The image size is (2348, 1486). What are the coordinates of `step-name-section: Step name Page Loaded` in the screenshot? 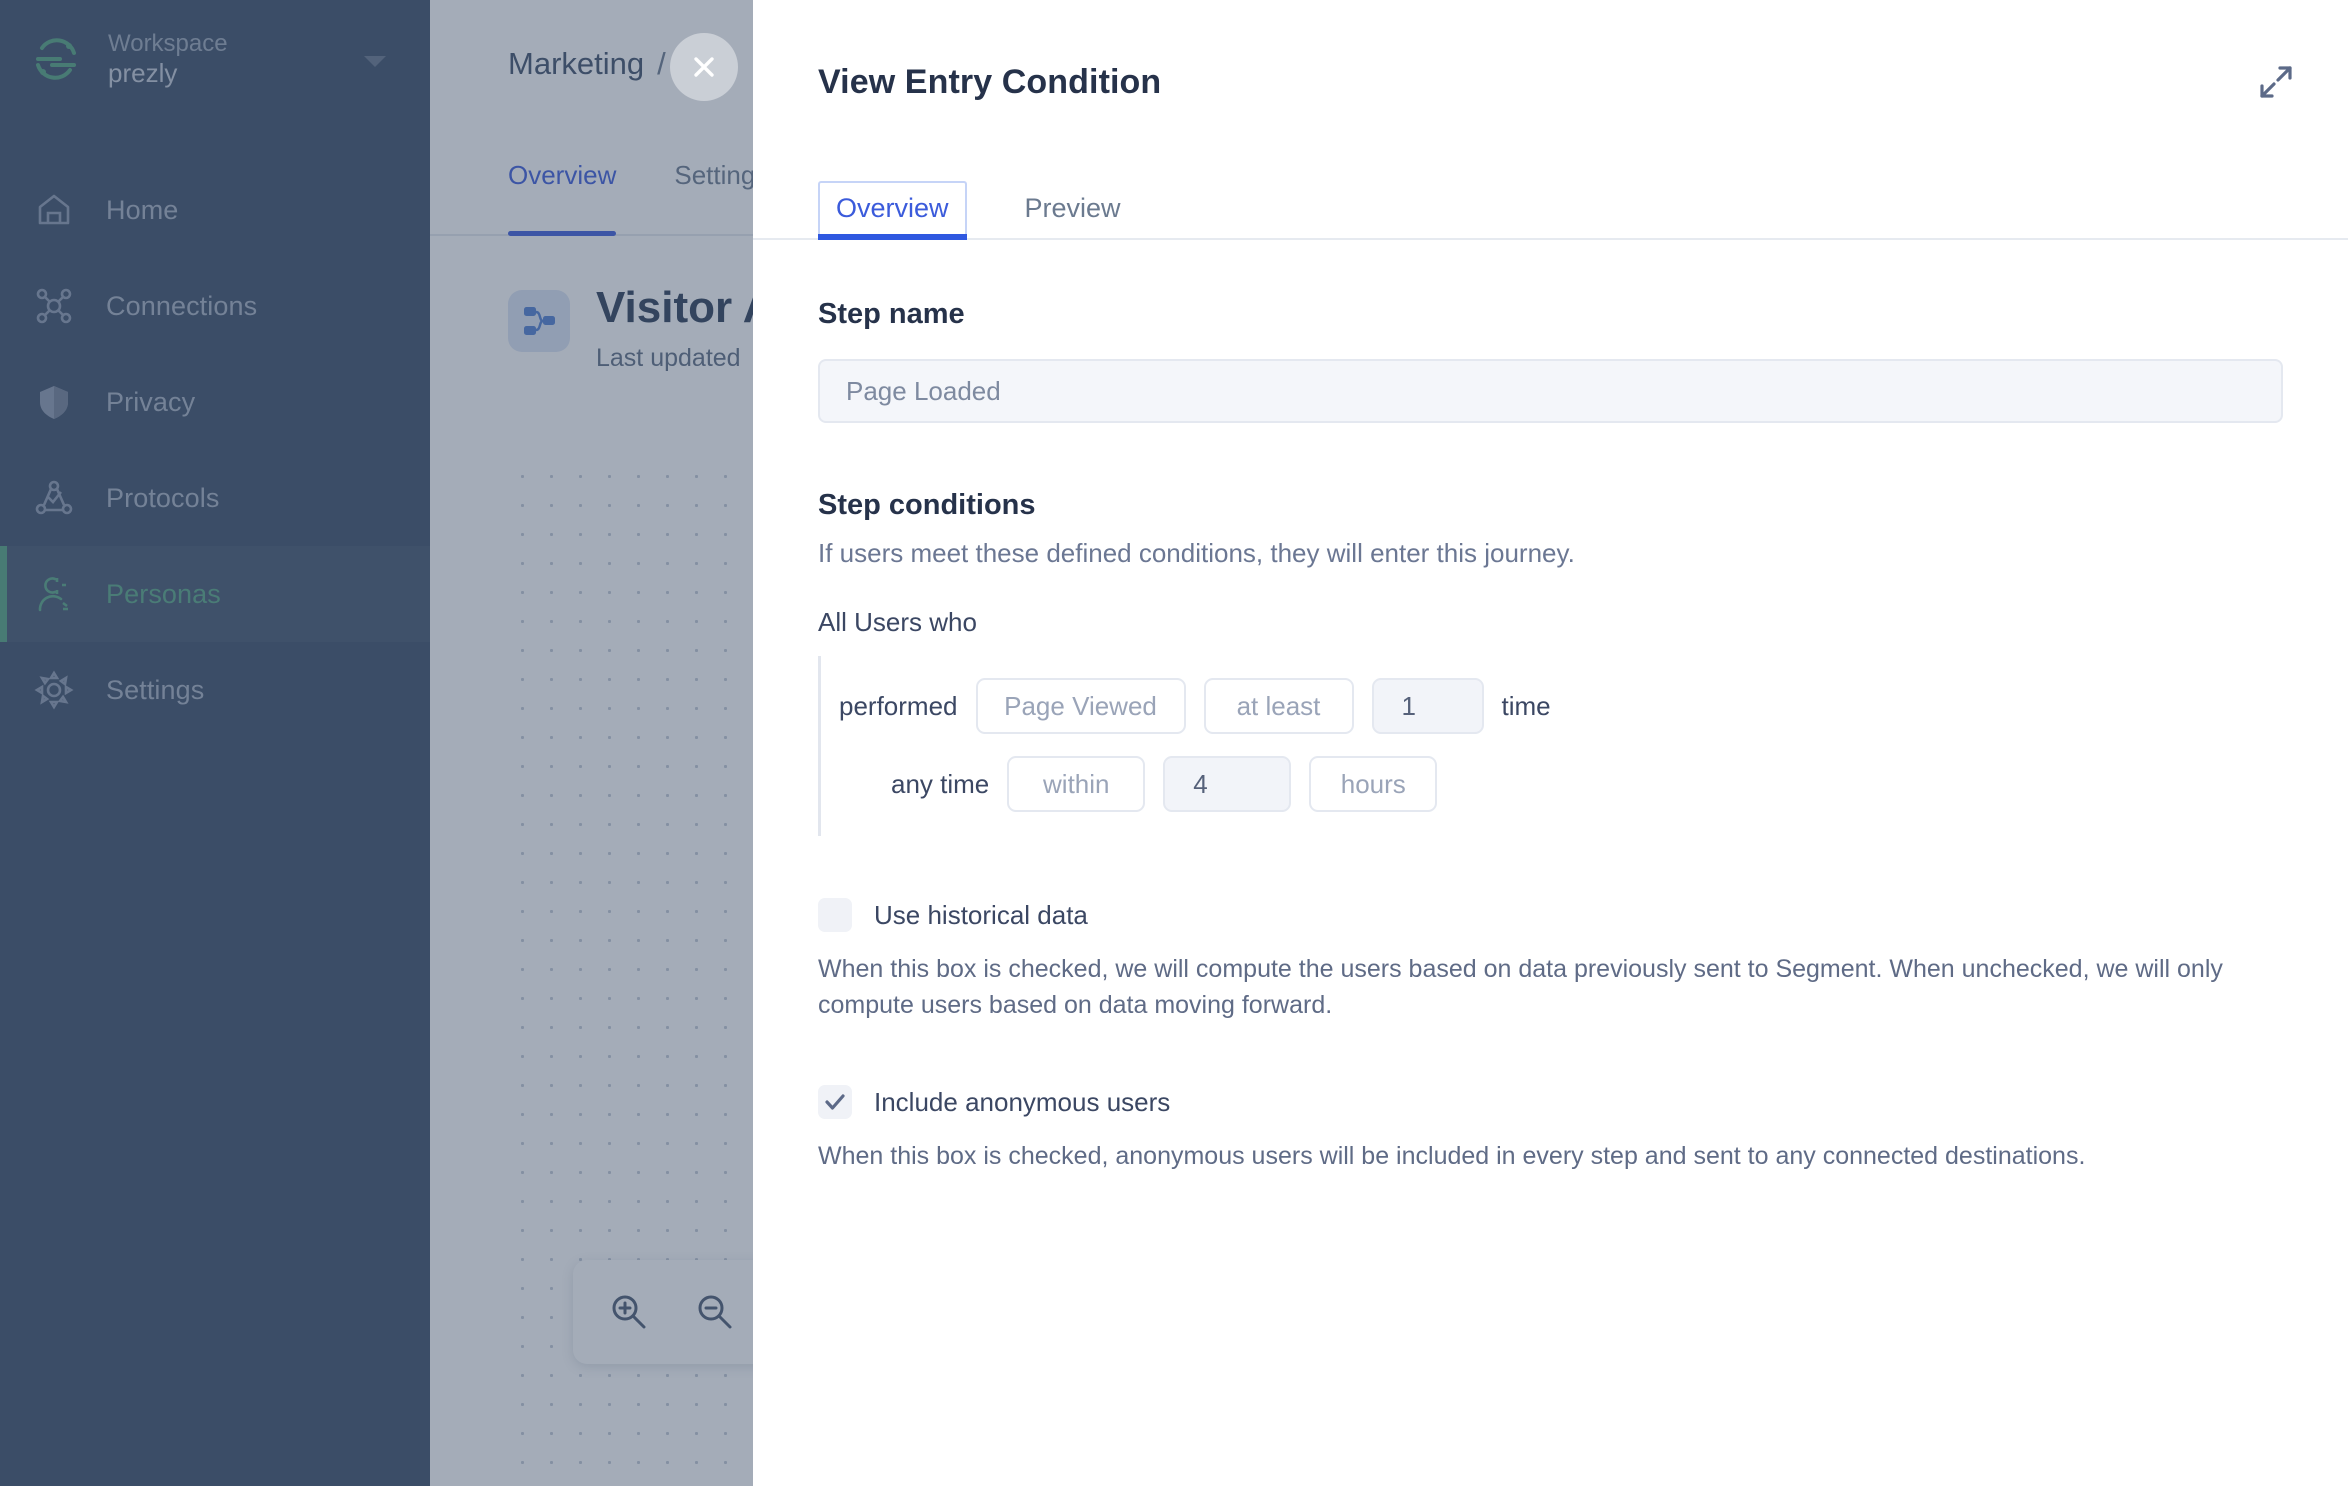 It's located at (1550, 360).